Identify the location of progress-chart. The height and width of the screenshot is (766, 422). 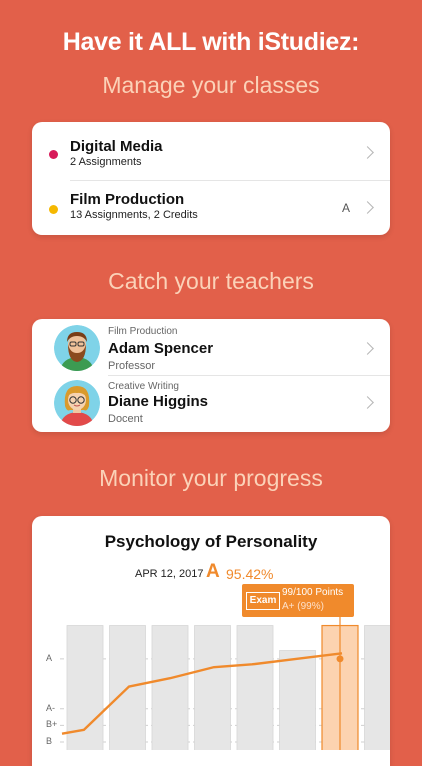
(225, 684).